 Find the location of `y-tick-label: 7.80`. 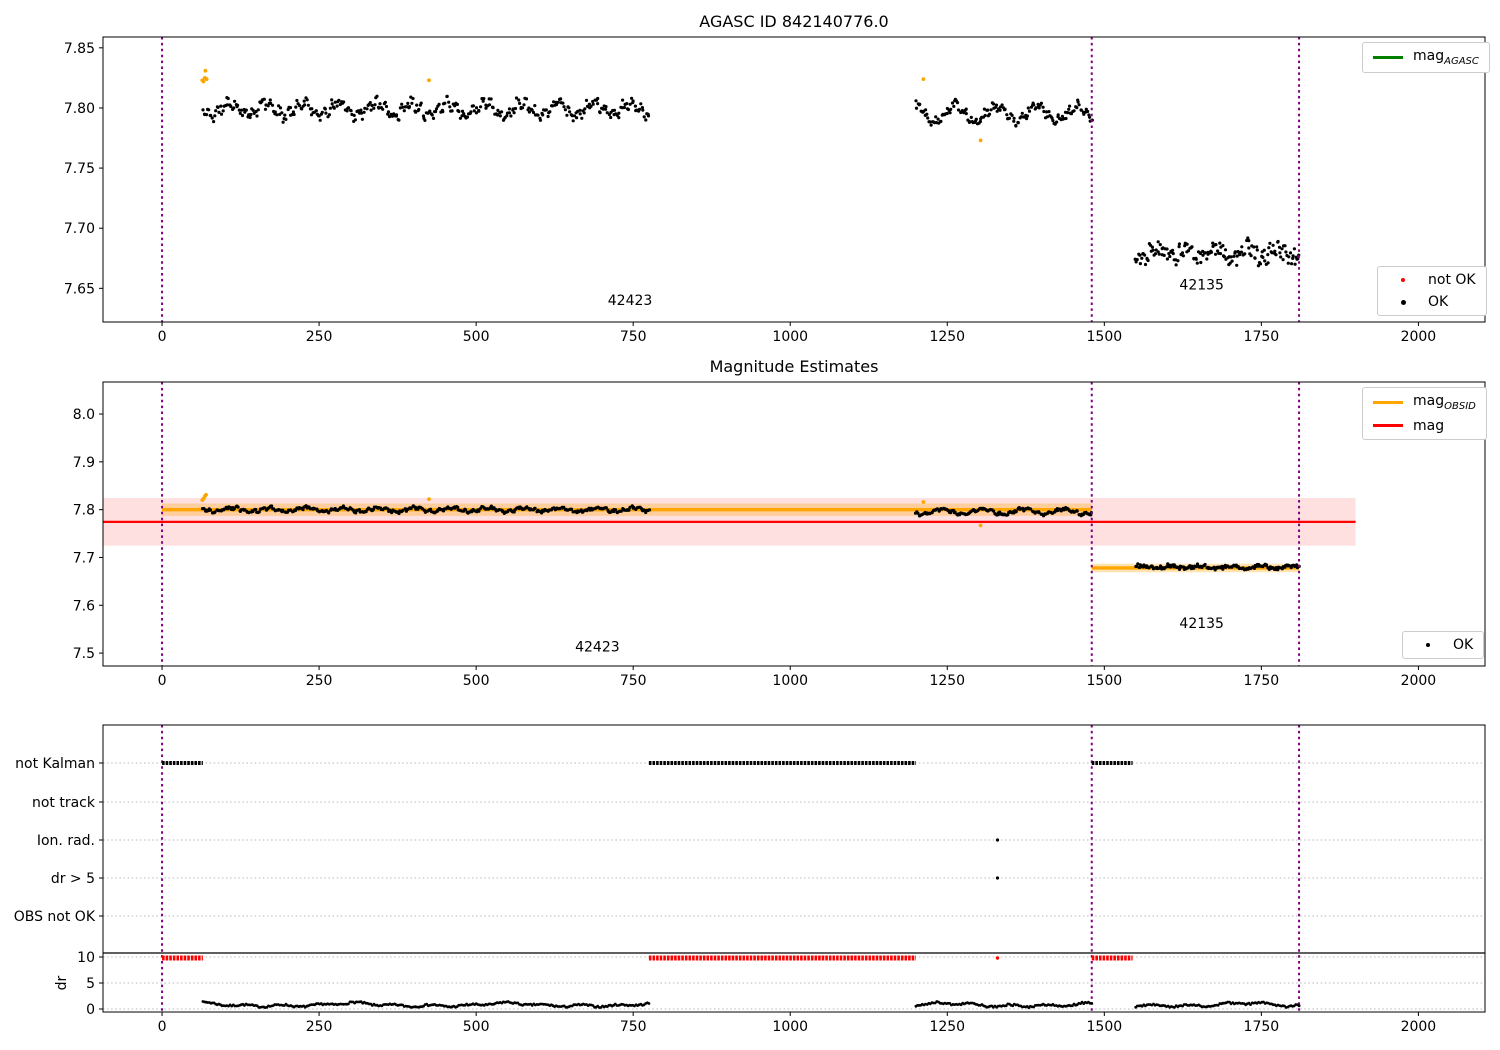

y-tick-label: 7.80 is located at coordinates (79, 109).